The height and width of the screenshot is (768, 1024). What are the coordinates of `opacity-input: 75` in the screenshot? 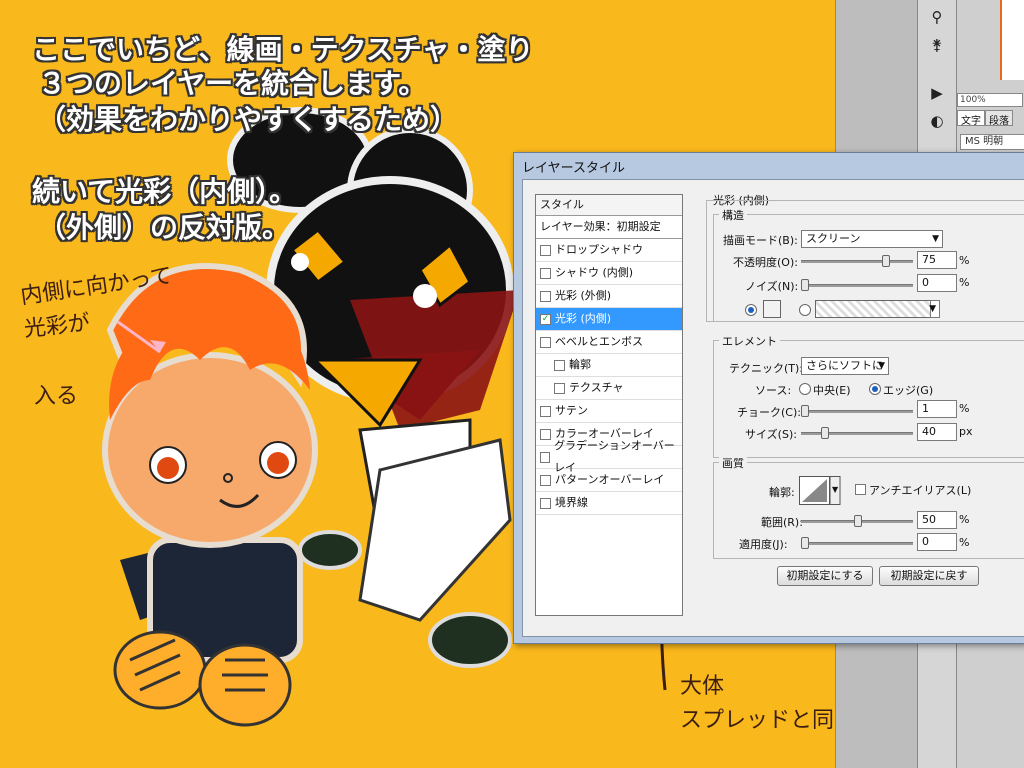 It's located at (937, 260).